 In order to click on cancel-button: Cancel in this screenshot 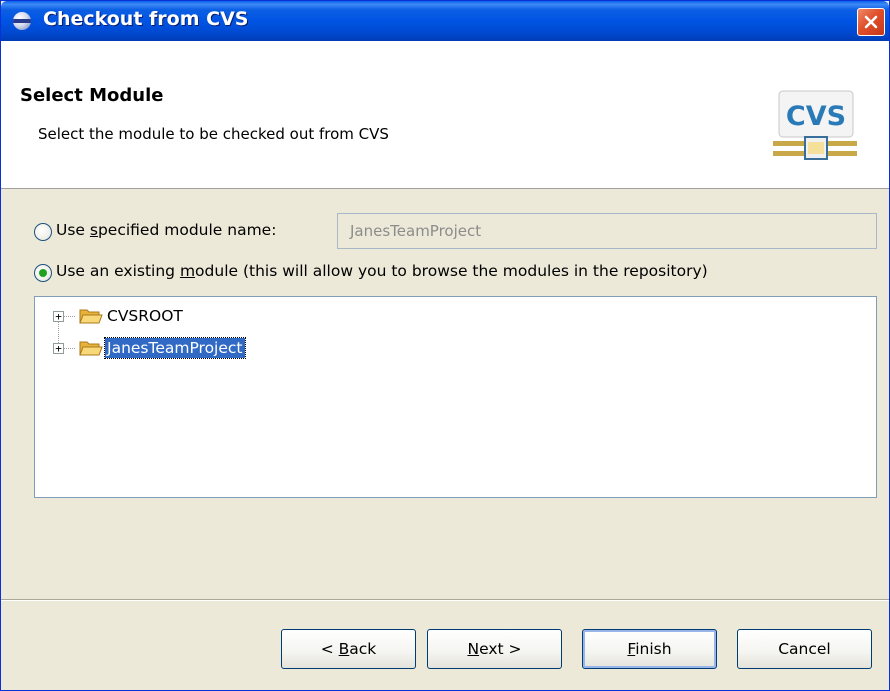, I will do `click(804, 649)`.